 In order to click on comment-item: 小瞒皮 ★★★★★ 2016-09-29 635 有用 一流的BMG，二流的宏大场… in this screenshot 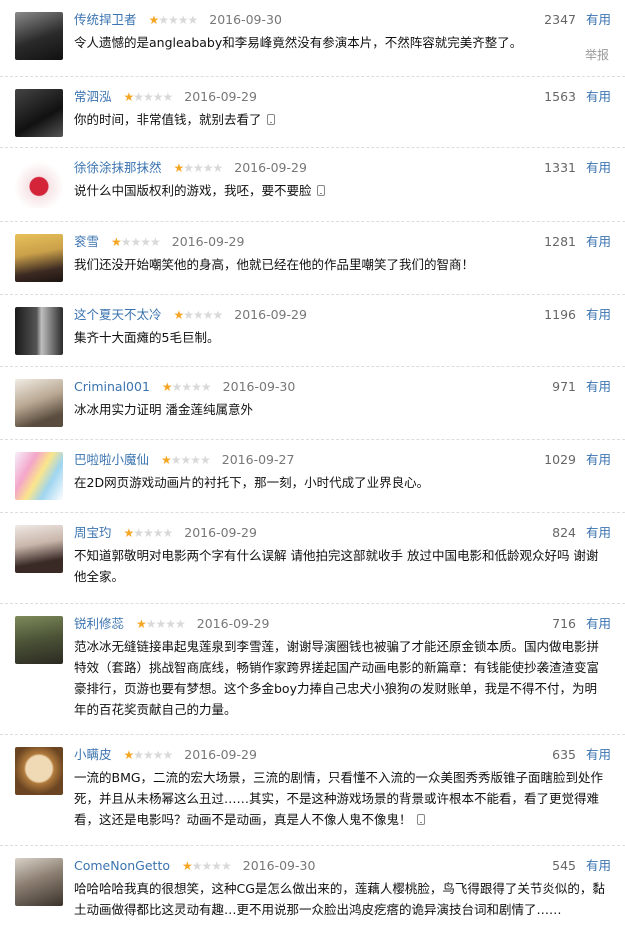, I will do `click(312, 790)`.